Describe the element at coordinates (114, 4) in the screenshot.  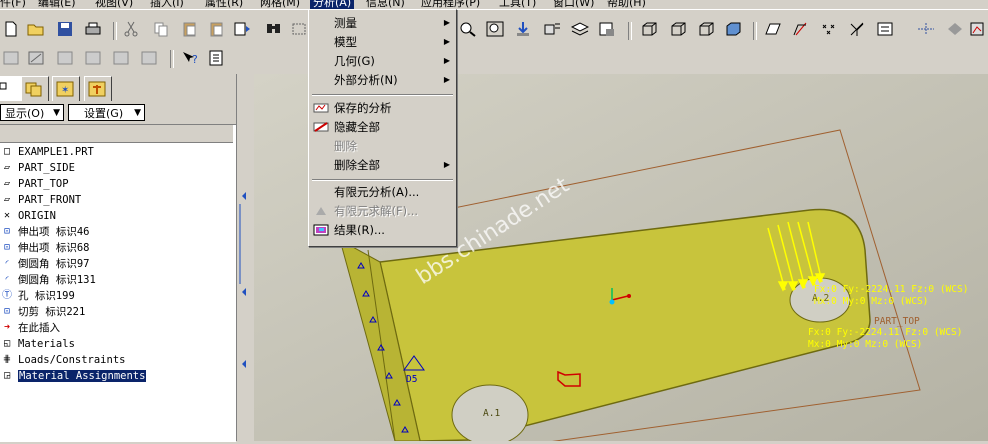
I see `menu-view: 视图(V)` at that location.